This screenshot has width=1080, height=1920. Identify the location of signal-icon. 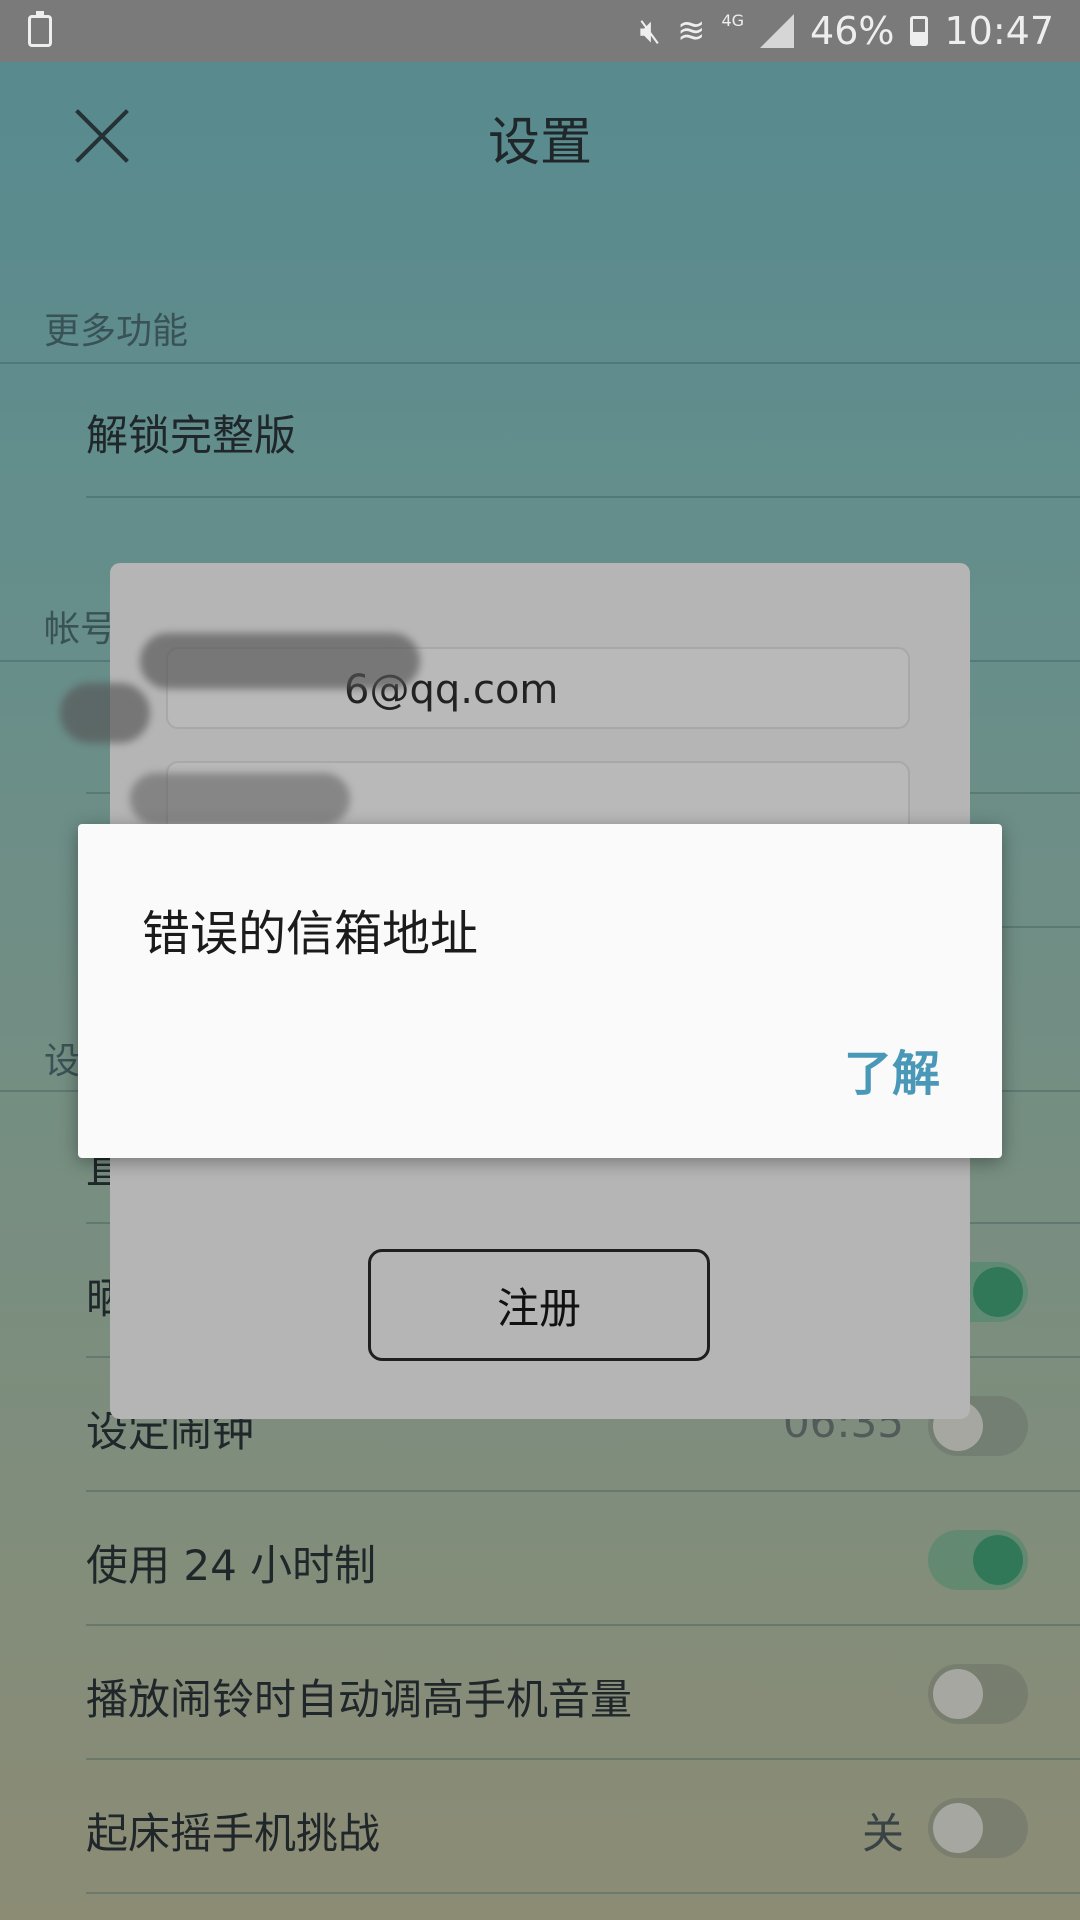
(777, 31).